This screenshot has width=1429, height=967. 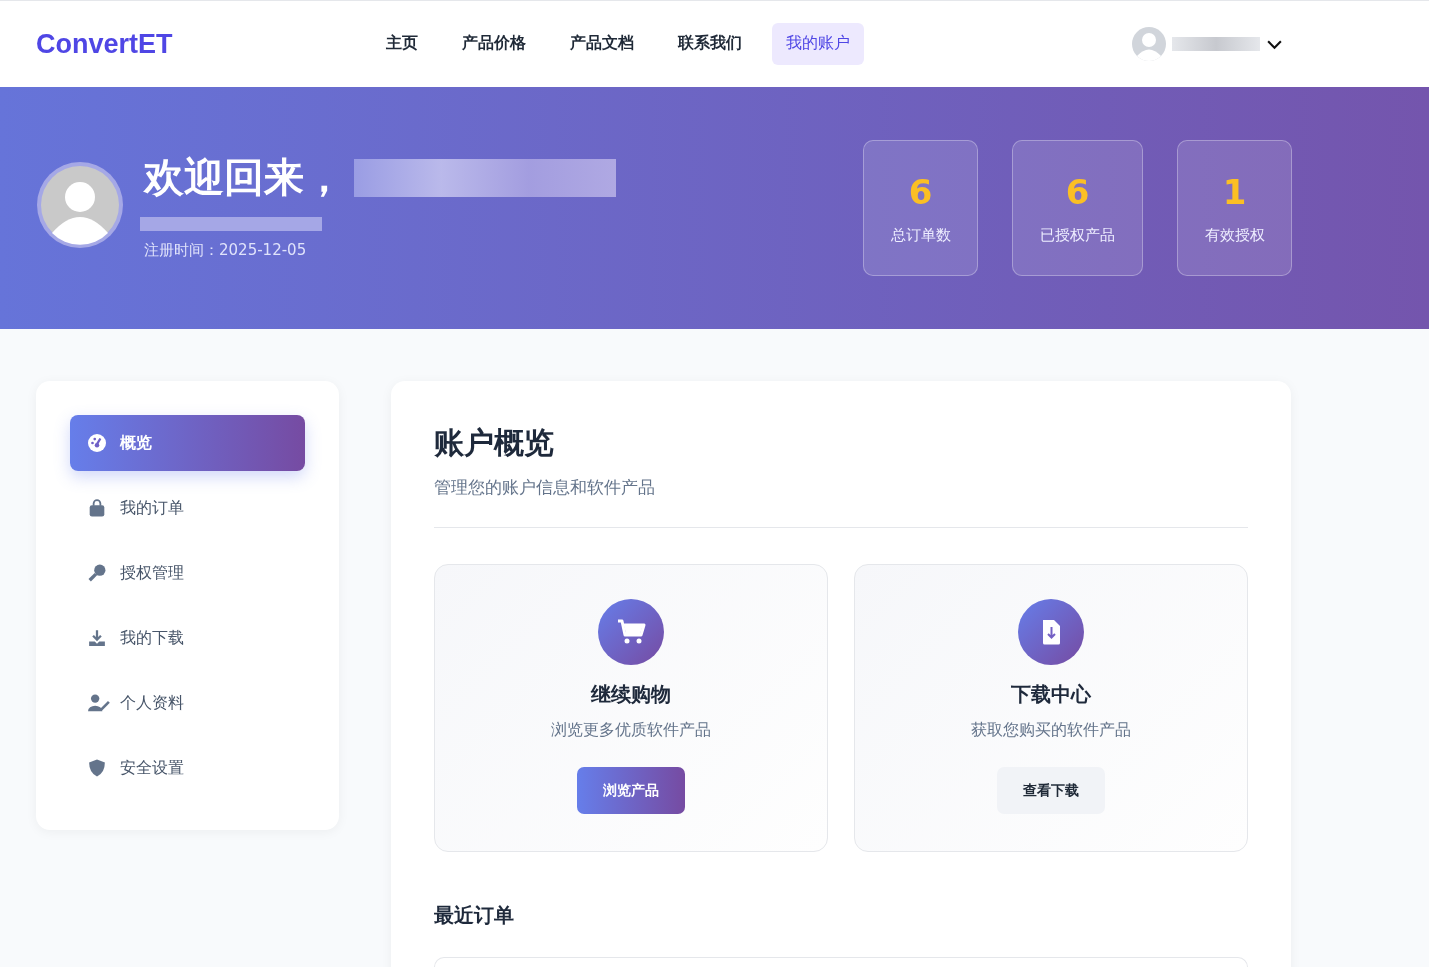 What do you see at coordinates (494, 443) in the screenshot?
I see `page-title: 账户概览` at bounding box center [494, 443].